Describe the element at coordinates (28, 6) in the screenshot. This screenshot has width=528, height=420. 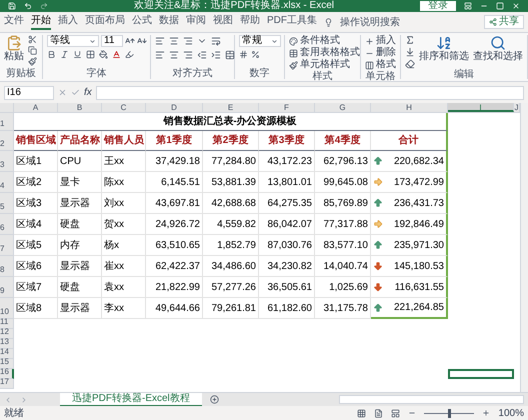
I see `undo-icon` at that location.